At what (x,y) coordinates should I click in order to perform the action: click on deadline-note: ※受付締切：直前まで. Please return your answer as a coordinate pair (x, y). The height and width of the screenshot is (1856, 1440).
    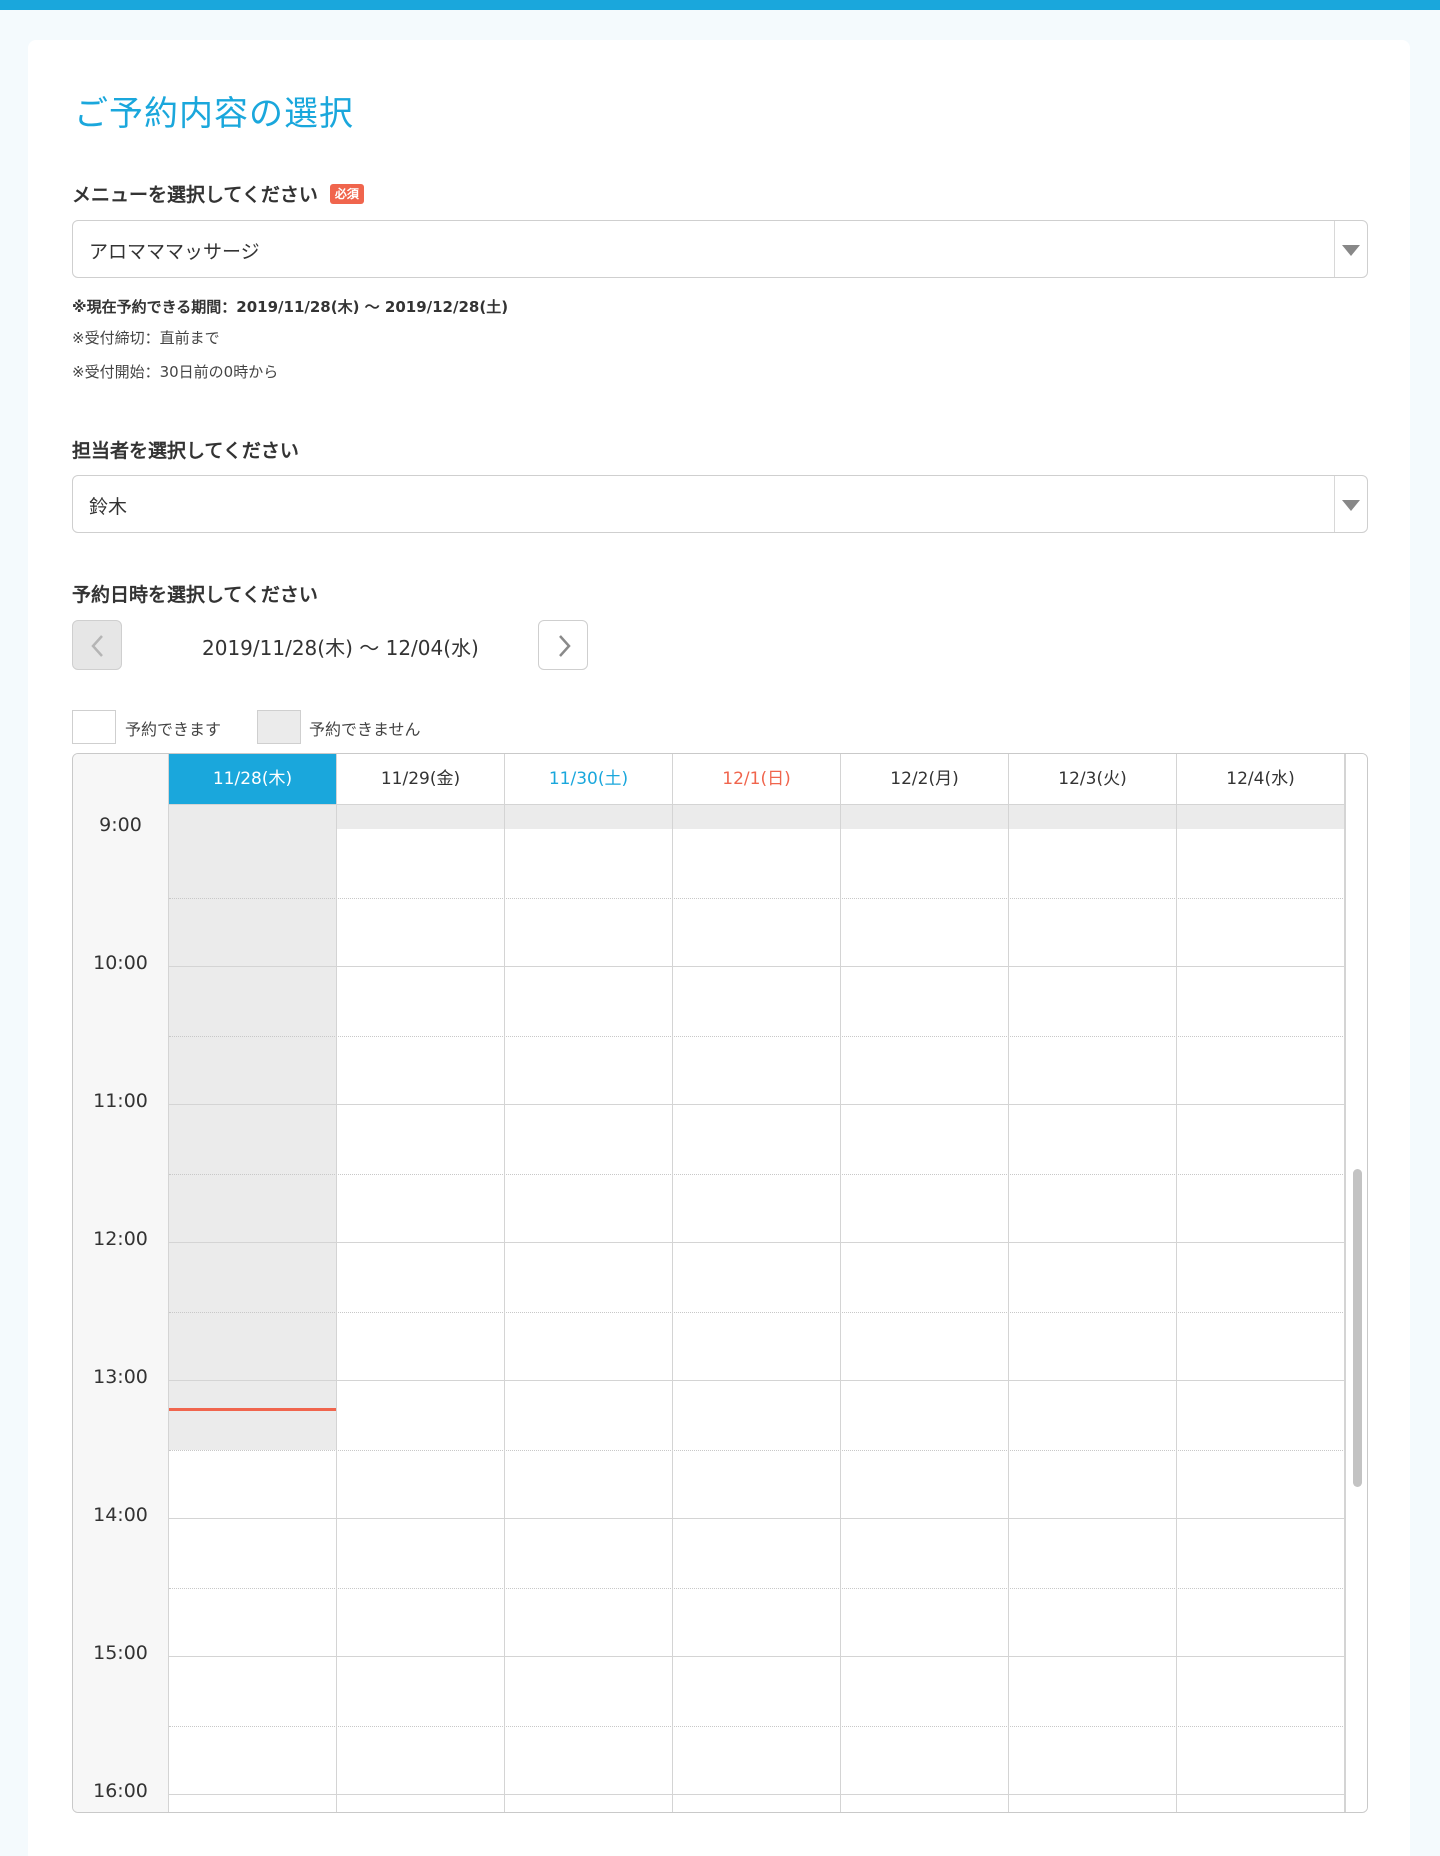
    Looking at the image, I should click on (146, 338).